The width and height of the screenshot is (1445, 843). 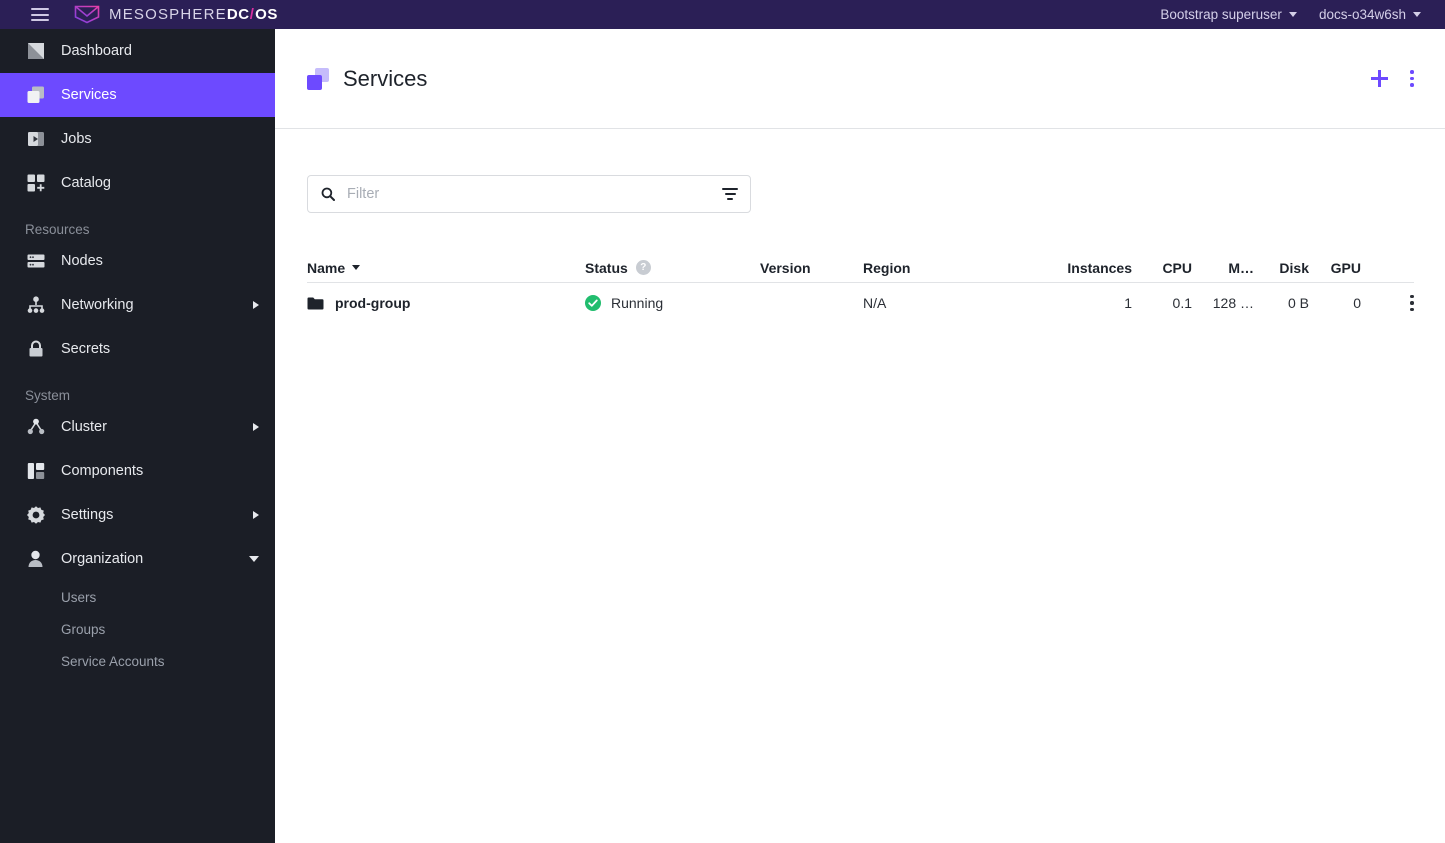 I want to click on sidebar-item-label: Services, so click(x=89, y=95).